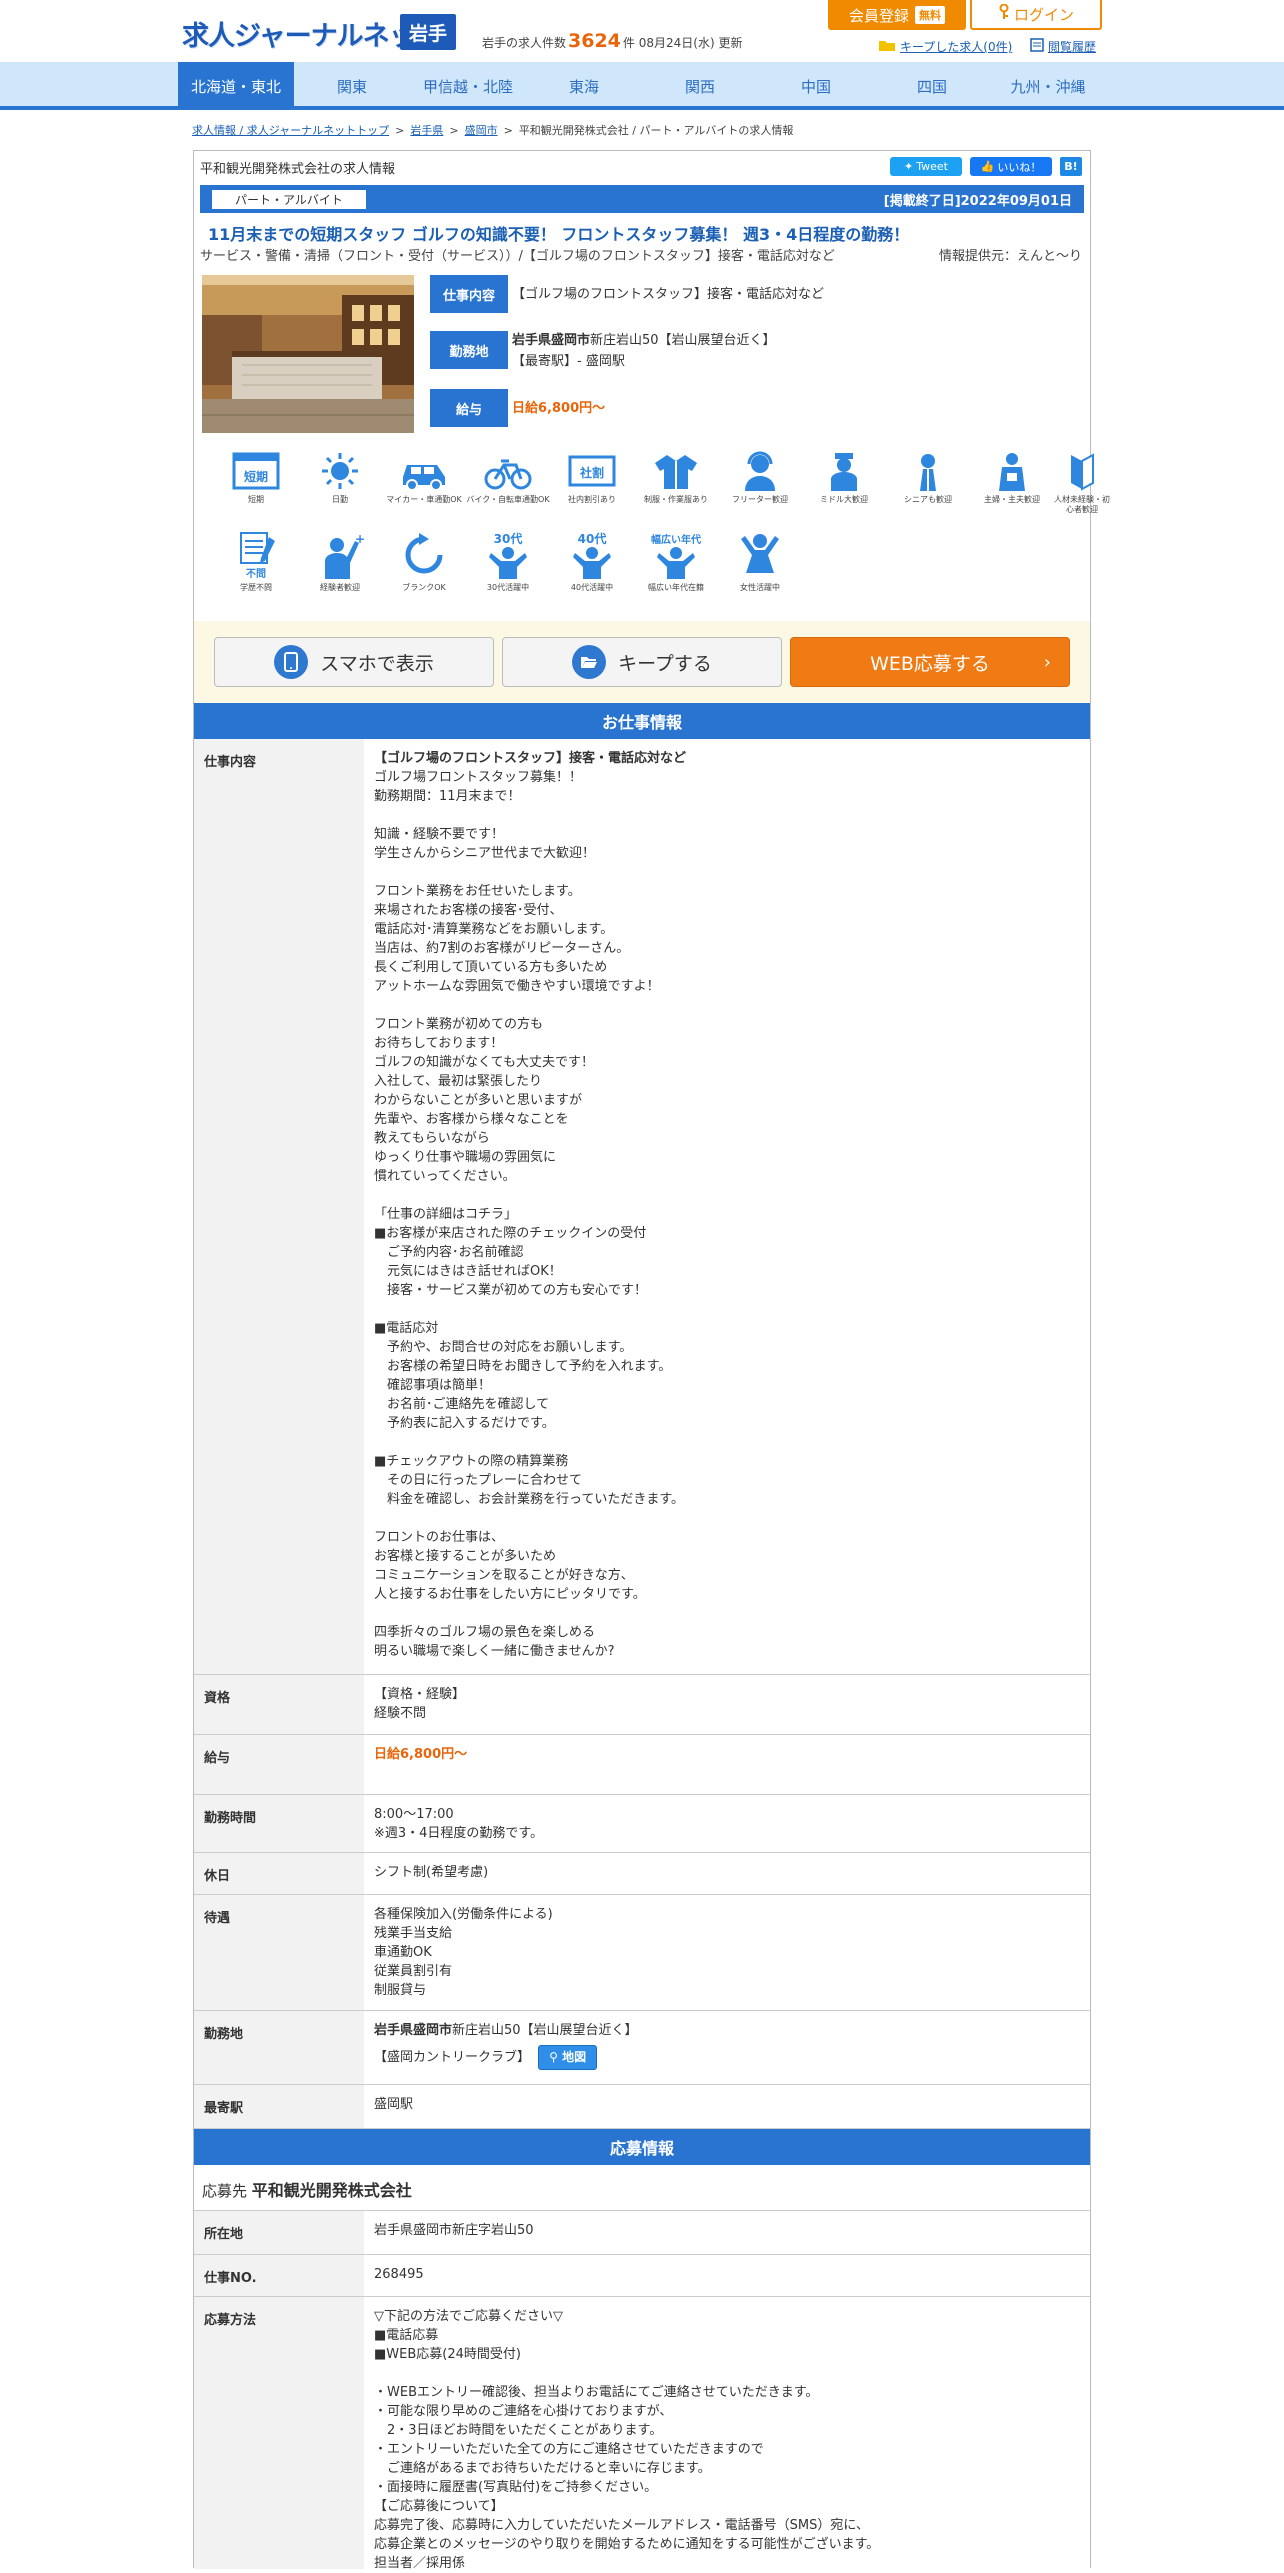 Image resolution: width=1284 pixels, height=2573 pixels. What do you see at coordinates (592, 499) in the screenshot?
I see `feature-label: 社内割引あり` at bounding box center [592, 499].